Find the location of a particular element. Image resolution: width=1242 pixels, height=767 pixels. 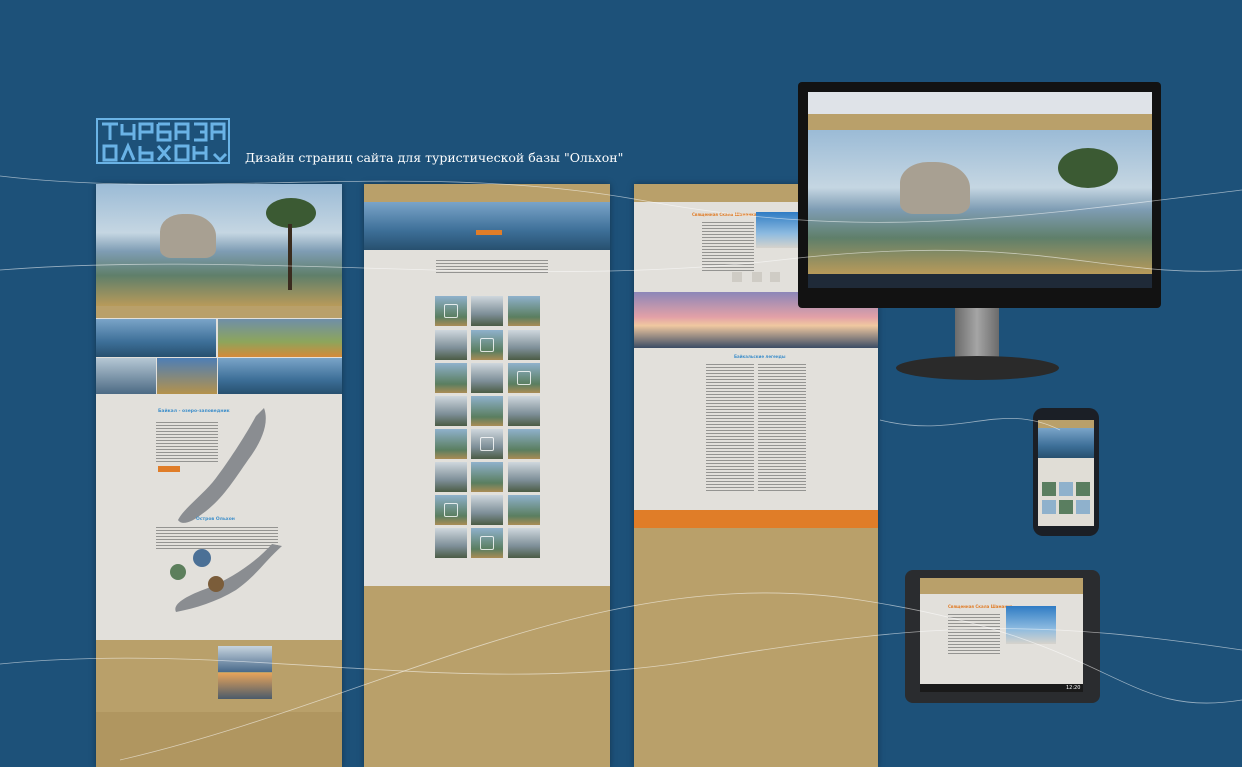

logo-icon is located at coordinates (163, 141).